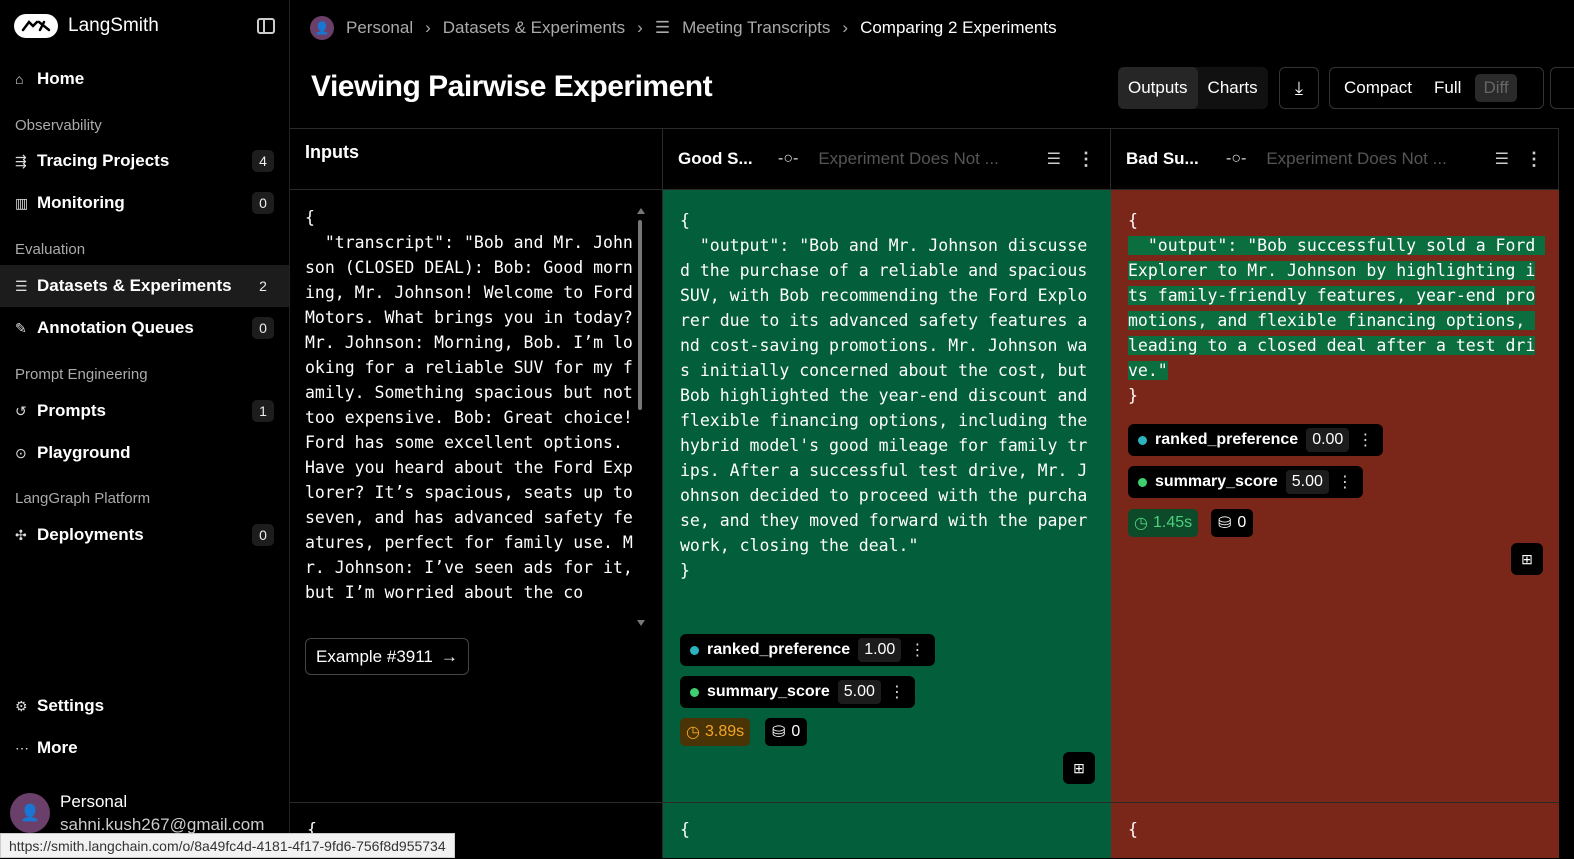 This screenshot has width=1574, height=859. What do you see at coordinates (1307, 482) in the screenshot?
I see `feedback-value: 5.00` at bounding box center [1307, 482].